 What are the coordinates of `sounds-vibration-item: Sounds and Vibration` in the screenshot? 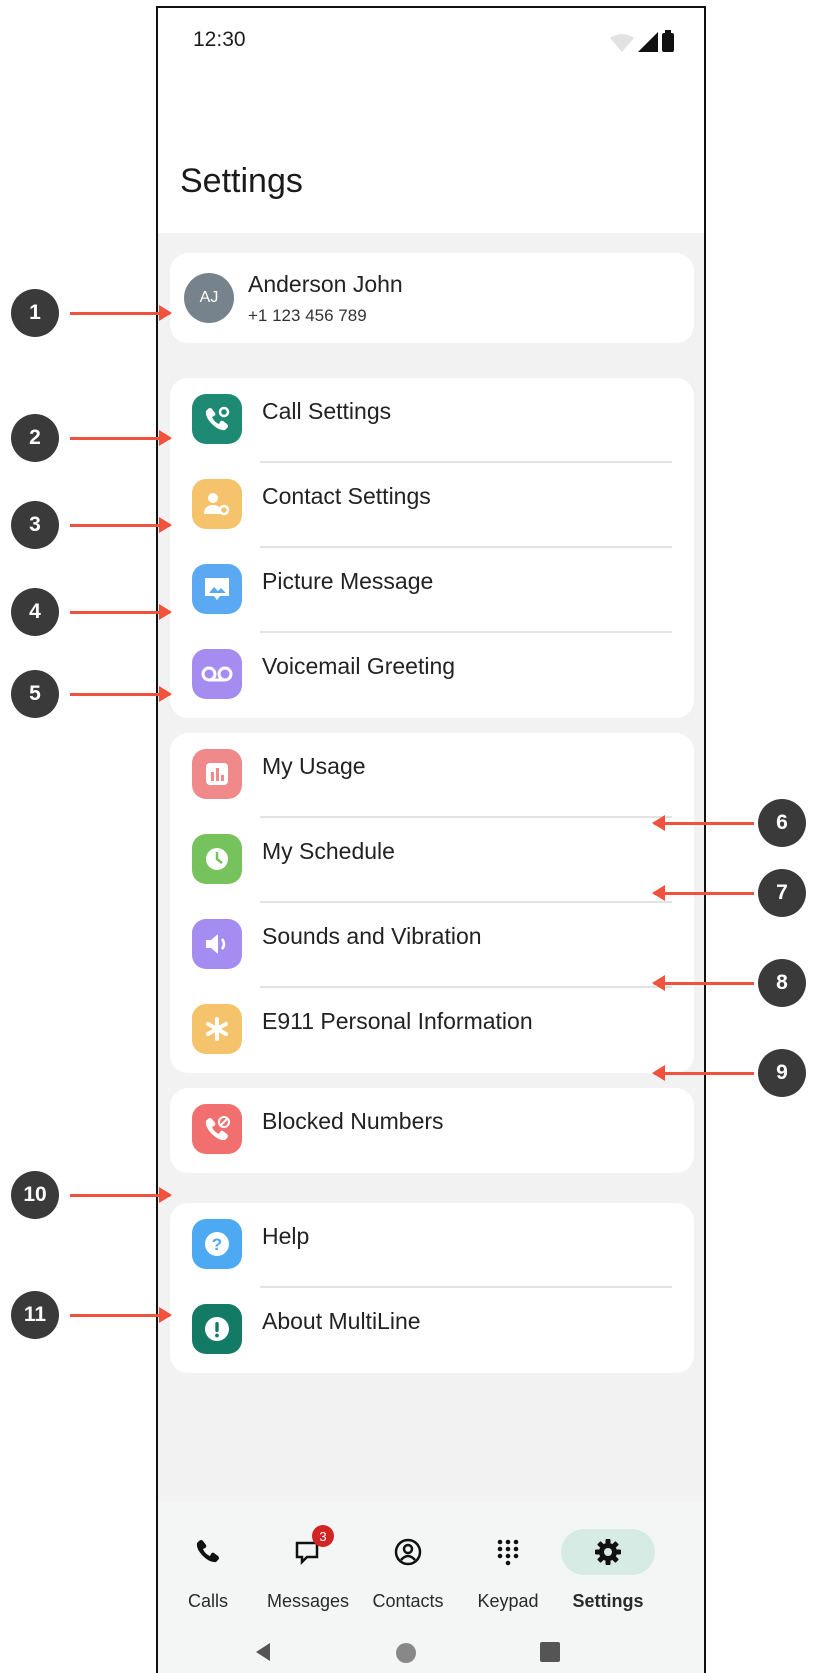 It's located at (432, 945).